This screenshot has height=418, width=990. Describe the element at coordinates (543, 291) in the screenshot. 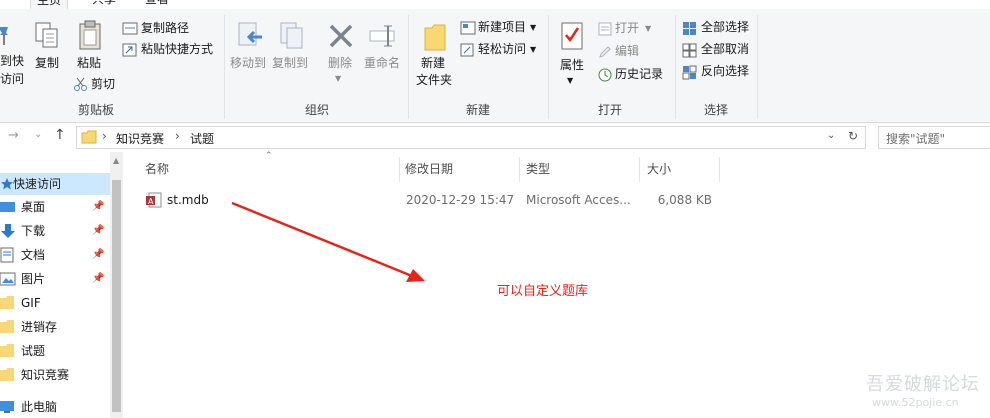

I see `annotation-text: 可以自定义题库` at that location.